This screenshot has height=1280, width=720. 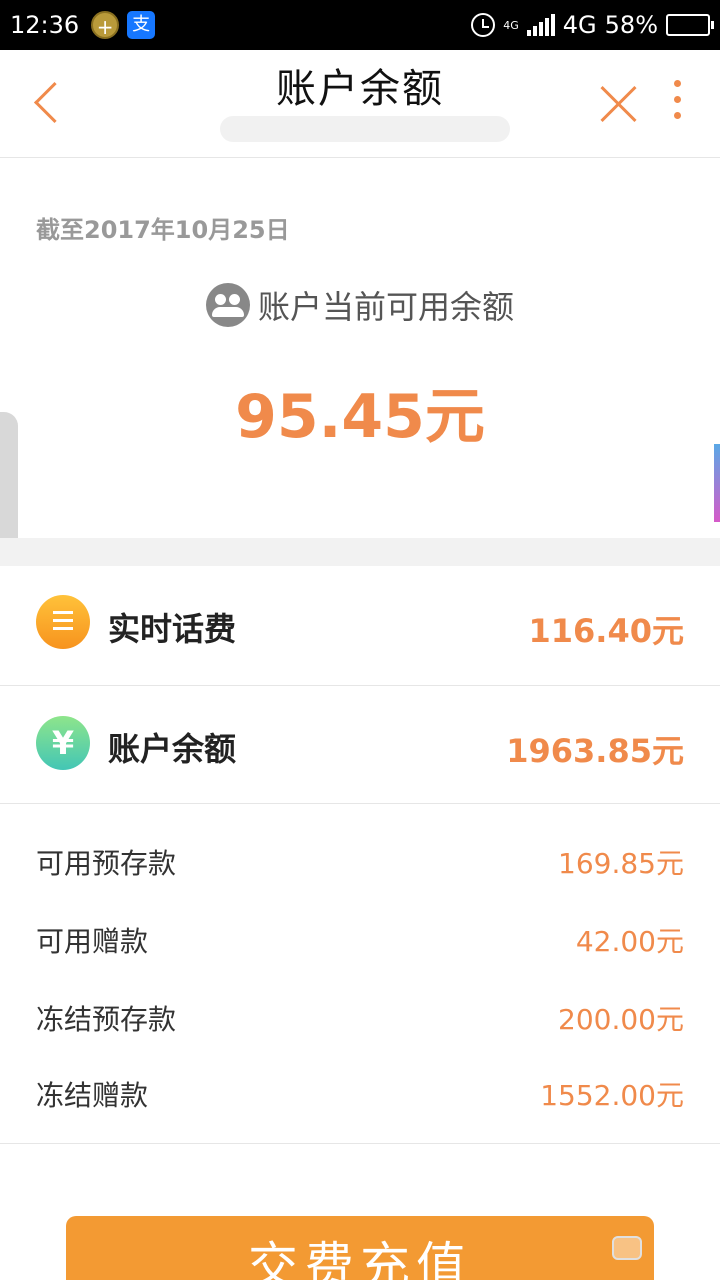 I want to click on detail-value: 200.00元, so click(x=621, y=1019).